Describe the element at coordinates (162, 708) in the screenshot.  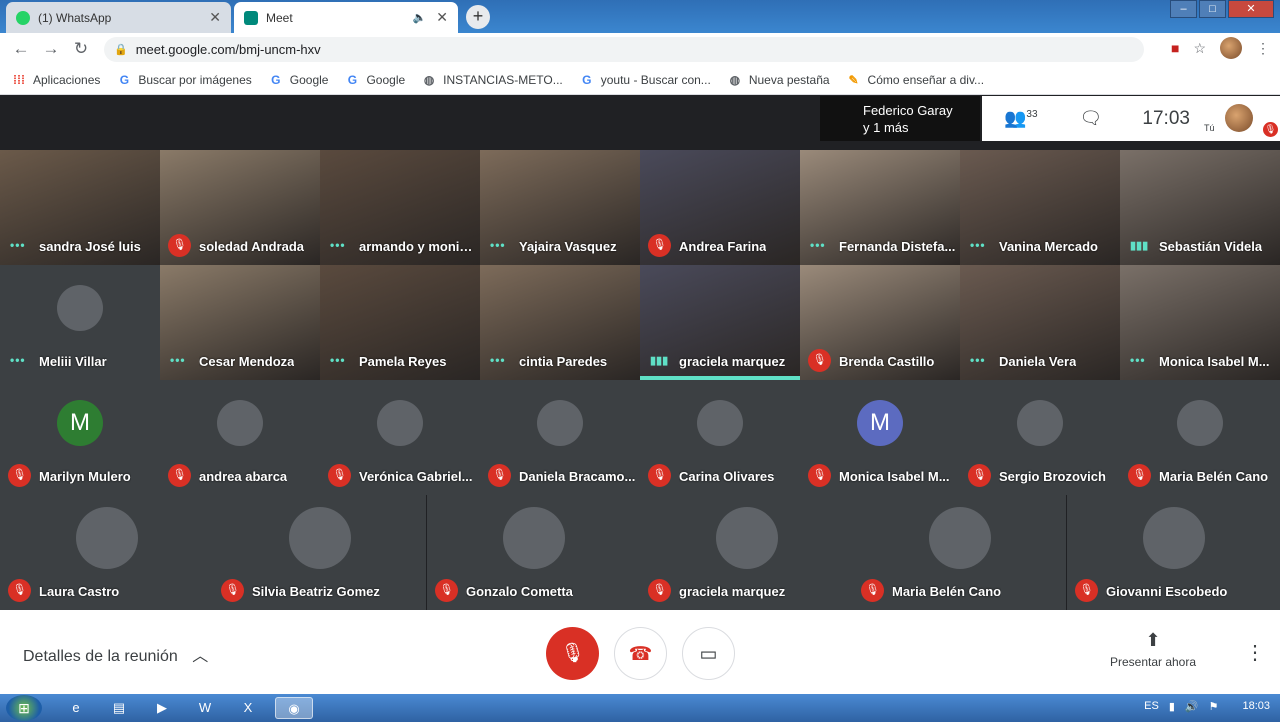
I see `media-player-icon: ▶` at that location.